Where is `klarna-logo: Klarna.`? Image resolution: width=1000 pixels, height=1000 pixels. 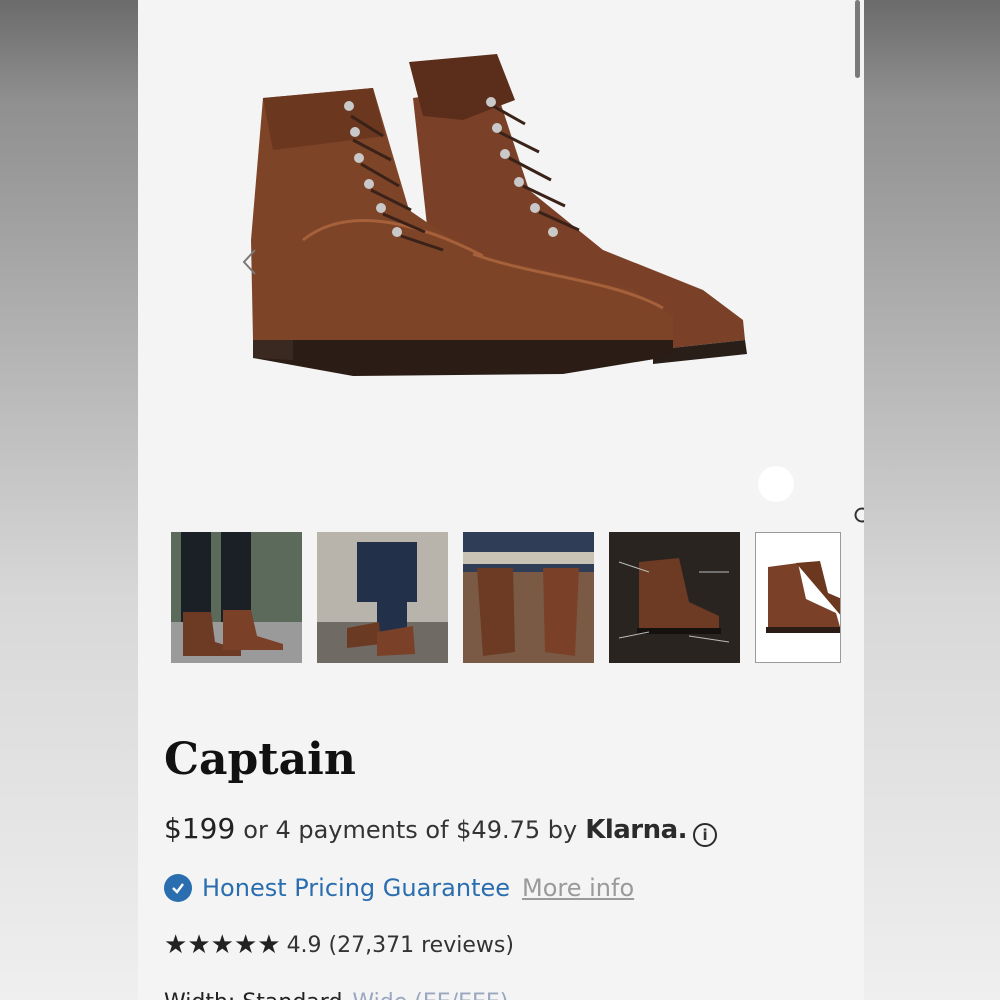
klarna-logo: Klarna. is located at coordinates (636, 830).